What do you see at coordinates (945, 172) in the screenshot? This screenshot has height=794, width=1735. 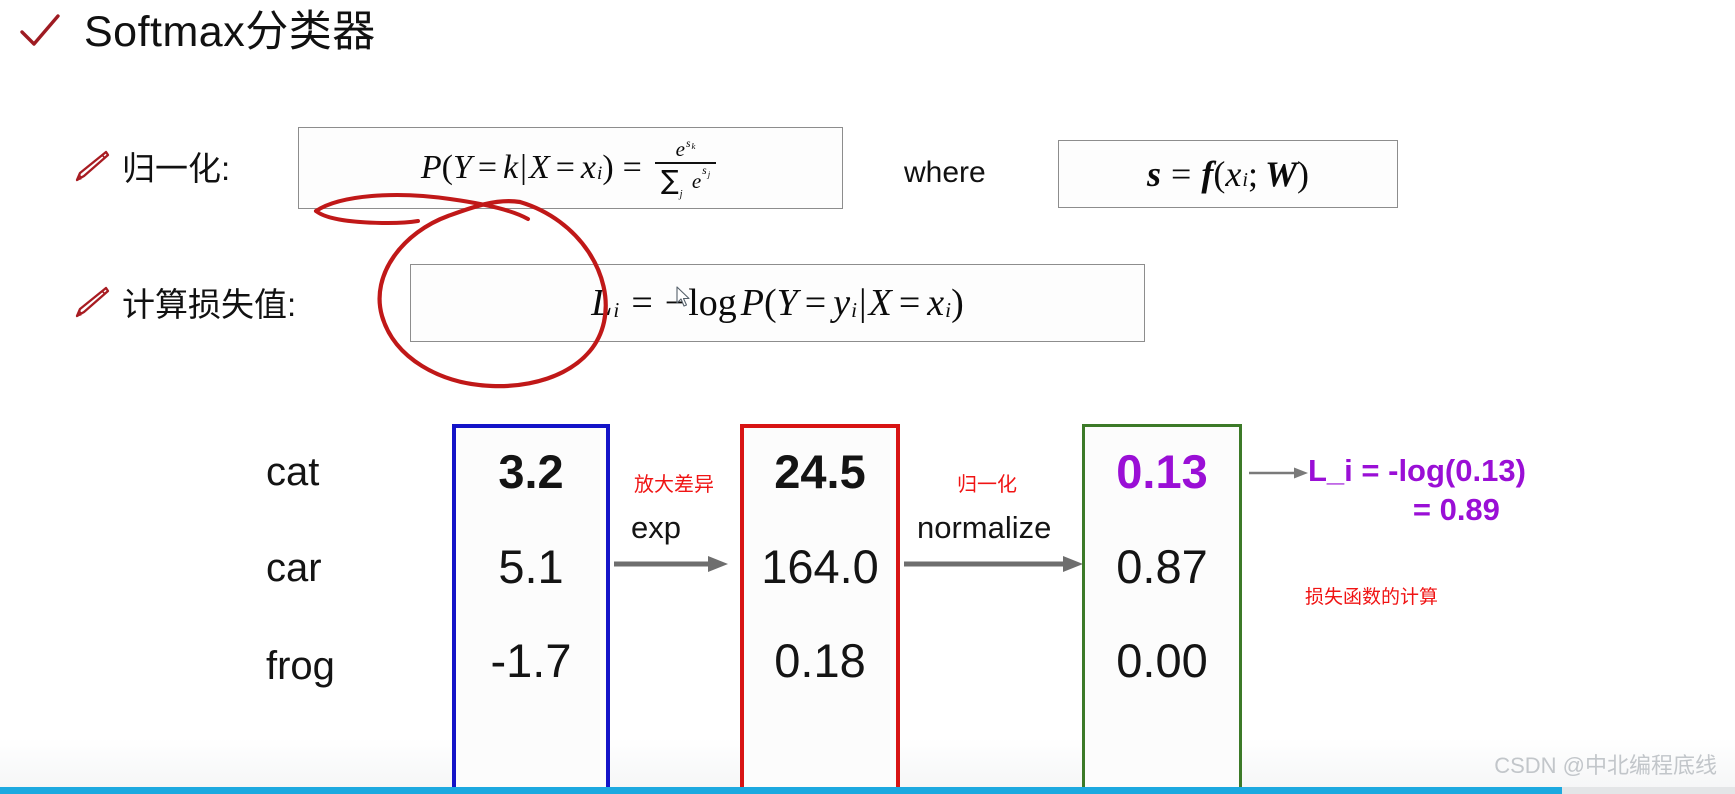 I see `where-label: where` at bounding box center [945, 172].